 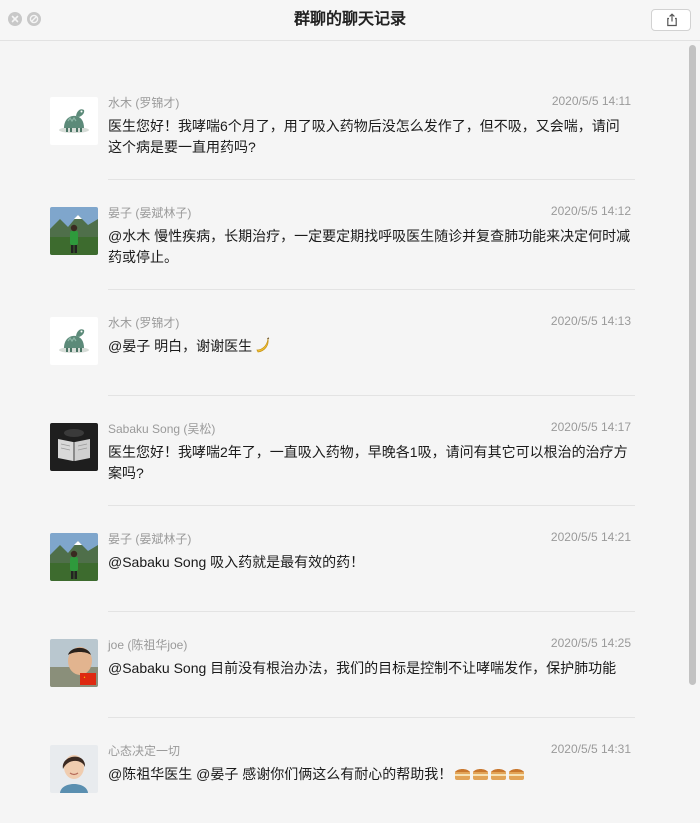 What do you see at coordinates (74, 663) in the screenshot?
I see `portrait-flag-avatar` at bounding box center [74, 663].